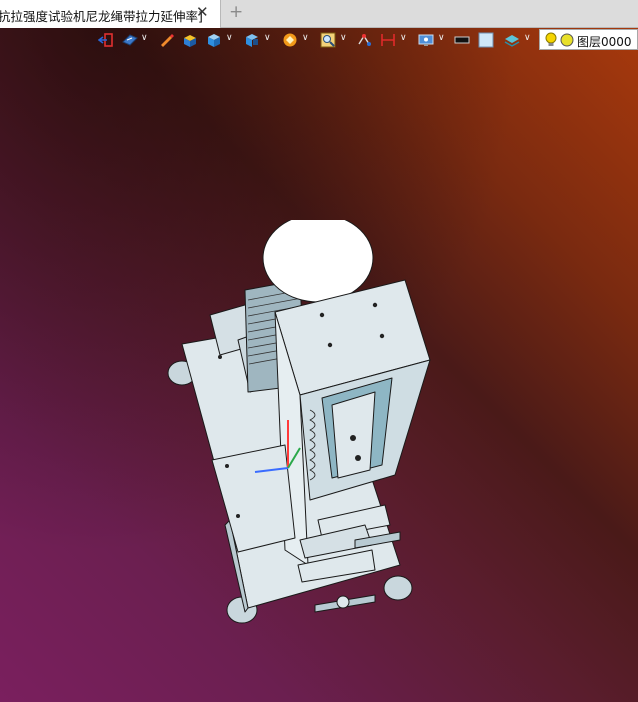 Image resolution: width=638 pixels, height=702 pixels. I want to click on document-tab-title: 抗拉强度试验机尼龙绳带拉力延伸率], so click(101, 16).